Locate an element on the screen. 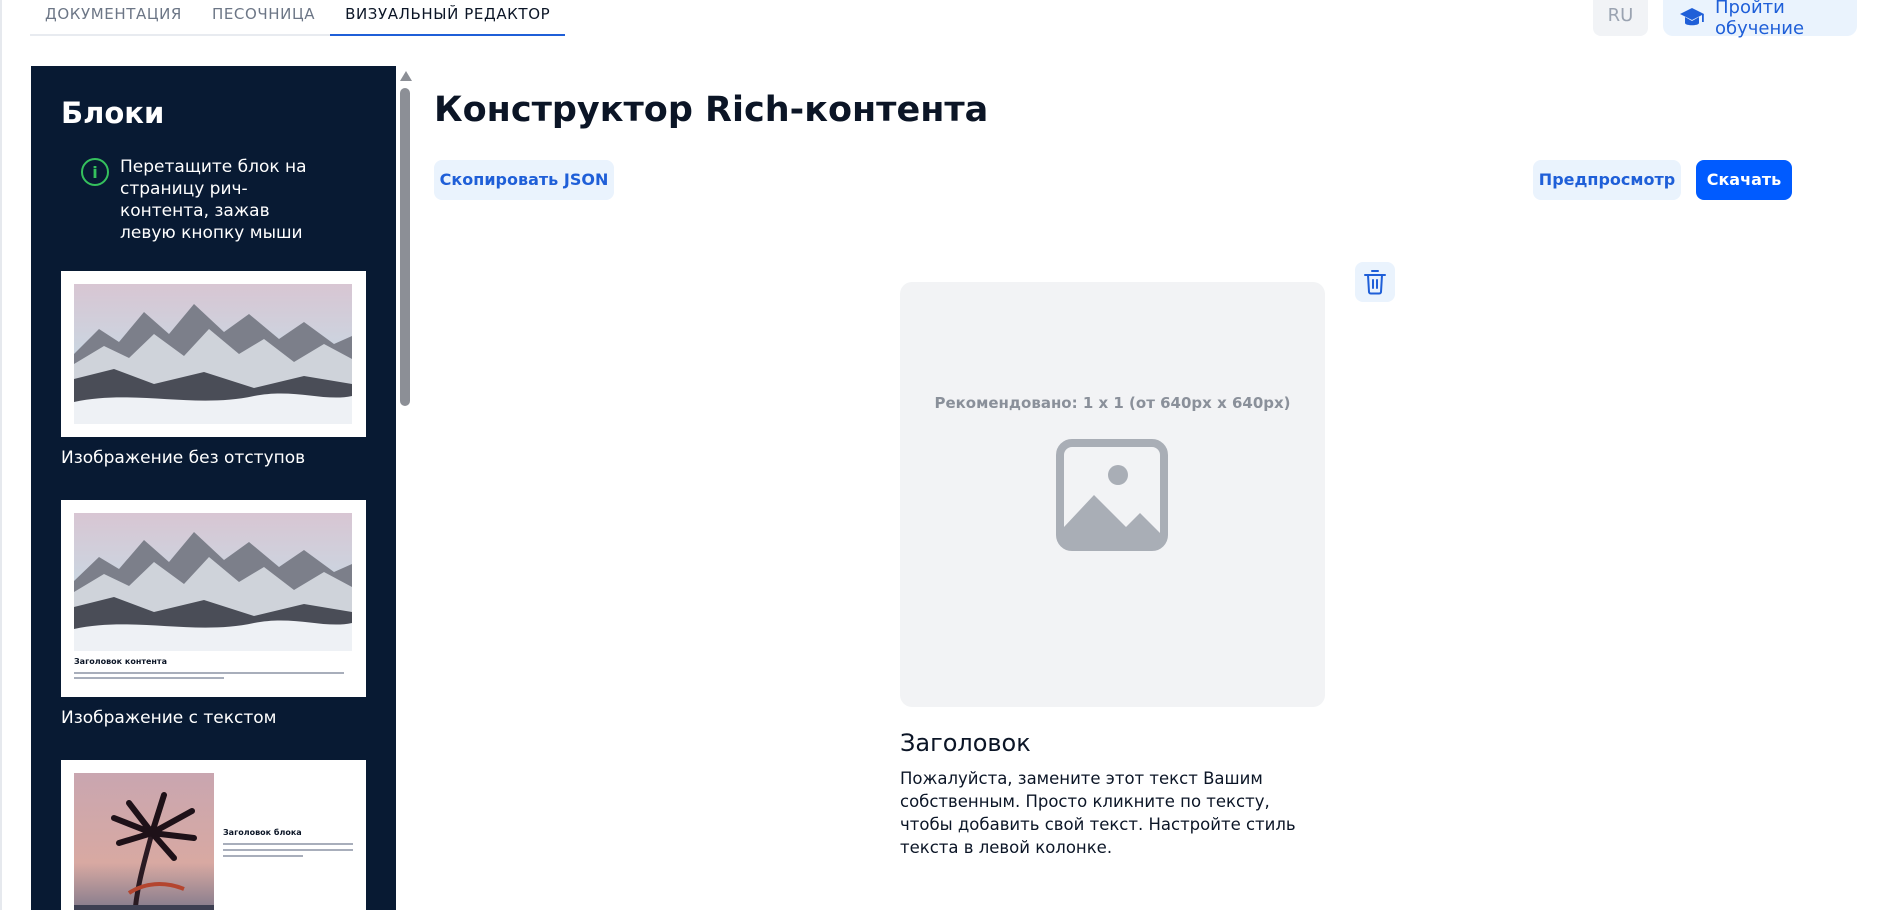 This screenshot has height=910, width=1894. learn-button-label: Пройти обучение is located at coordinates (1760, 19).